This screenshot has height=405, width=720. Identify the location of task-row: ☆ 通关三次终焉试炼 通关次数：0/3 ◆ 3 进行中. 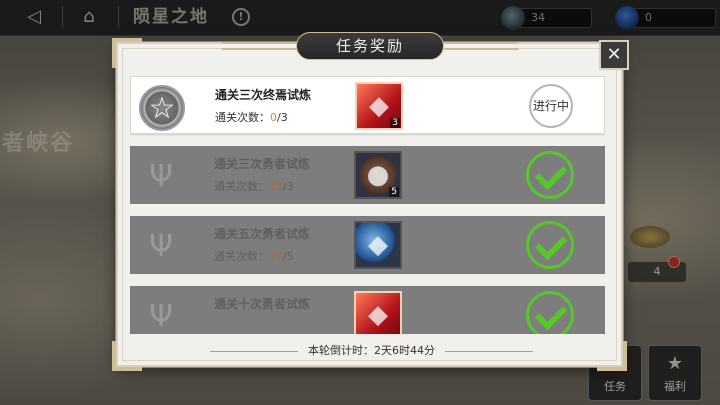
(367, 105).